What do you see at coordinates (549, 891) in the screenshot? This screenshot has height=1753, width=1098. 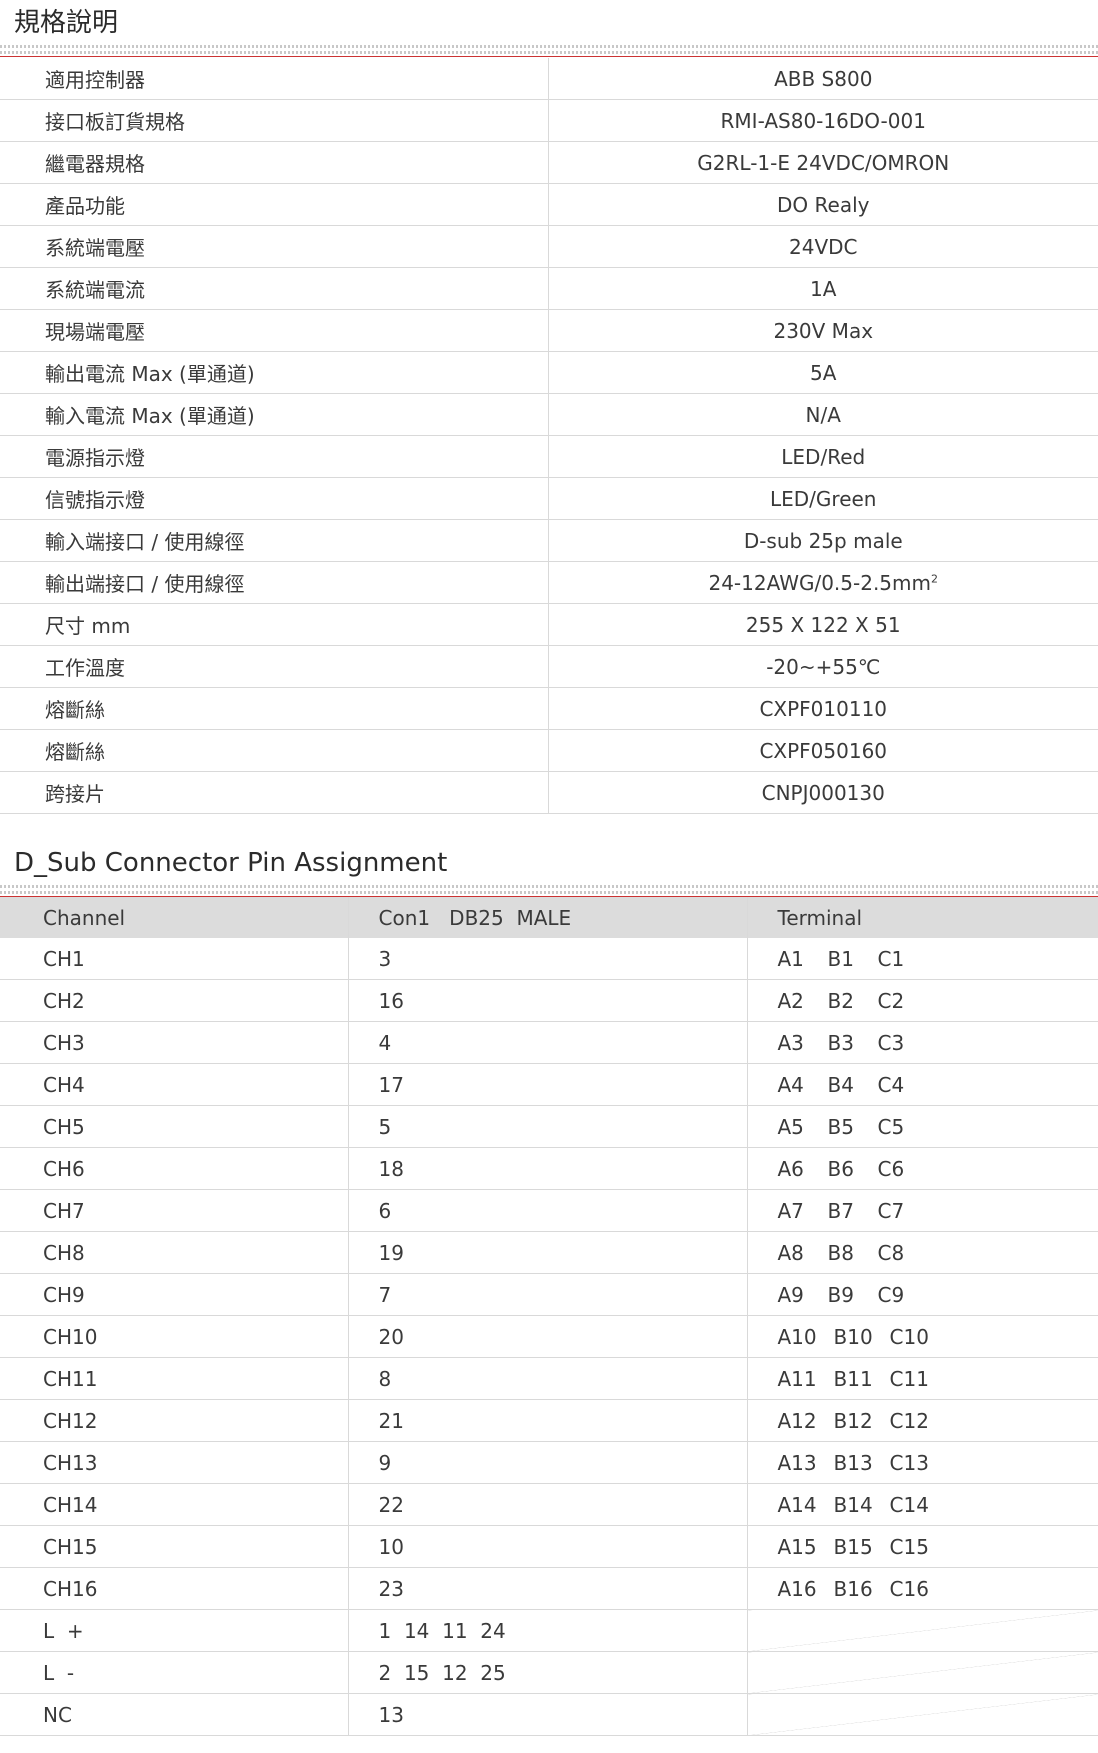 I see `pin-title-rule` at bounding box center [549, 891].